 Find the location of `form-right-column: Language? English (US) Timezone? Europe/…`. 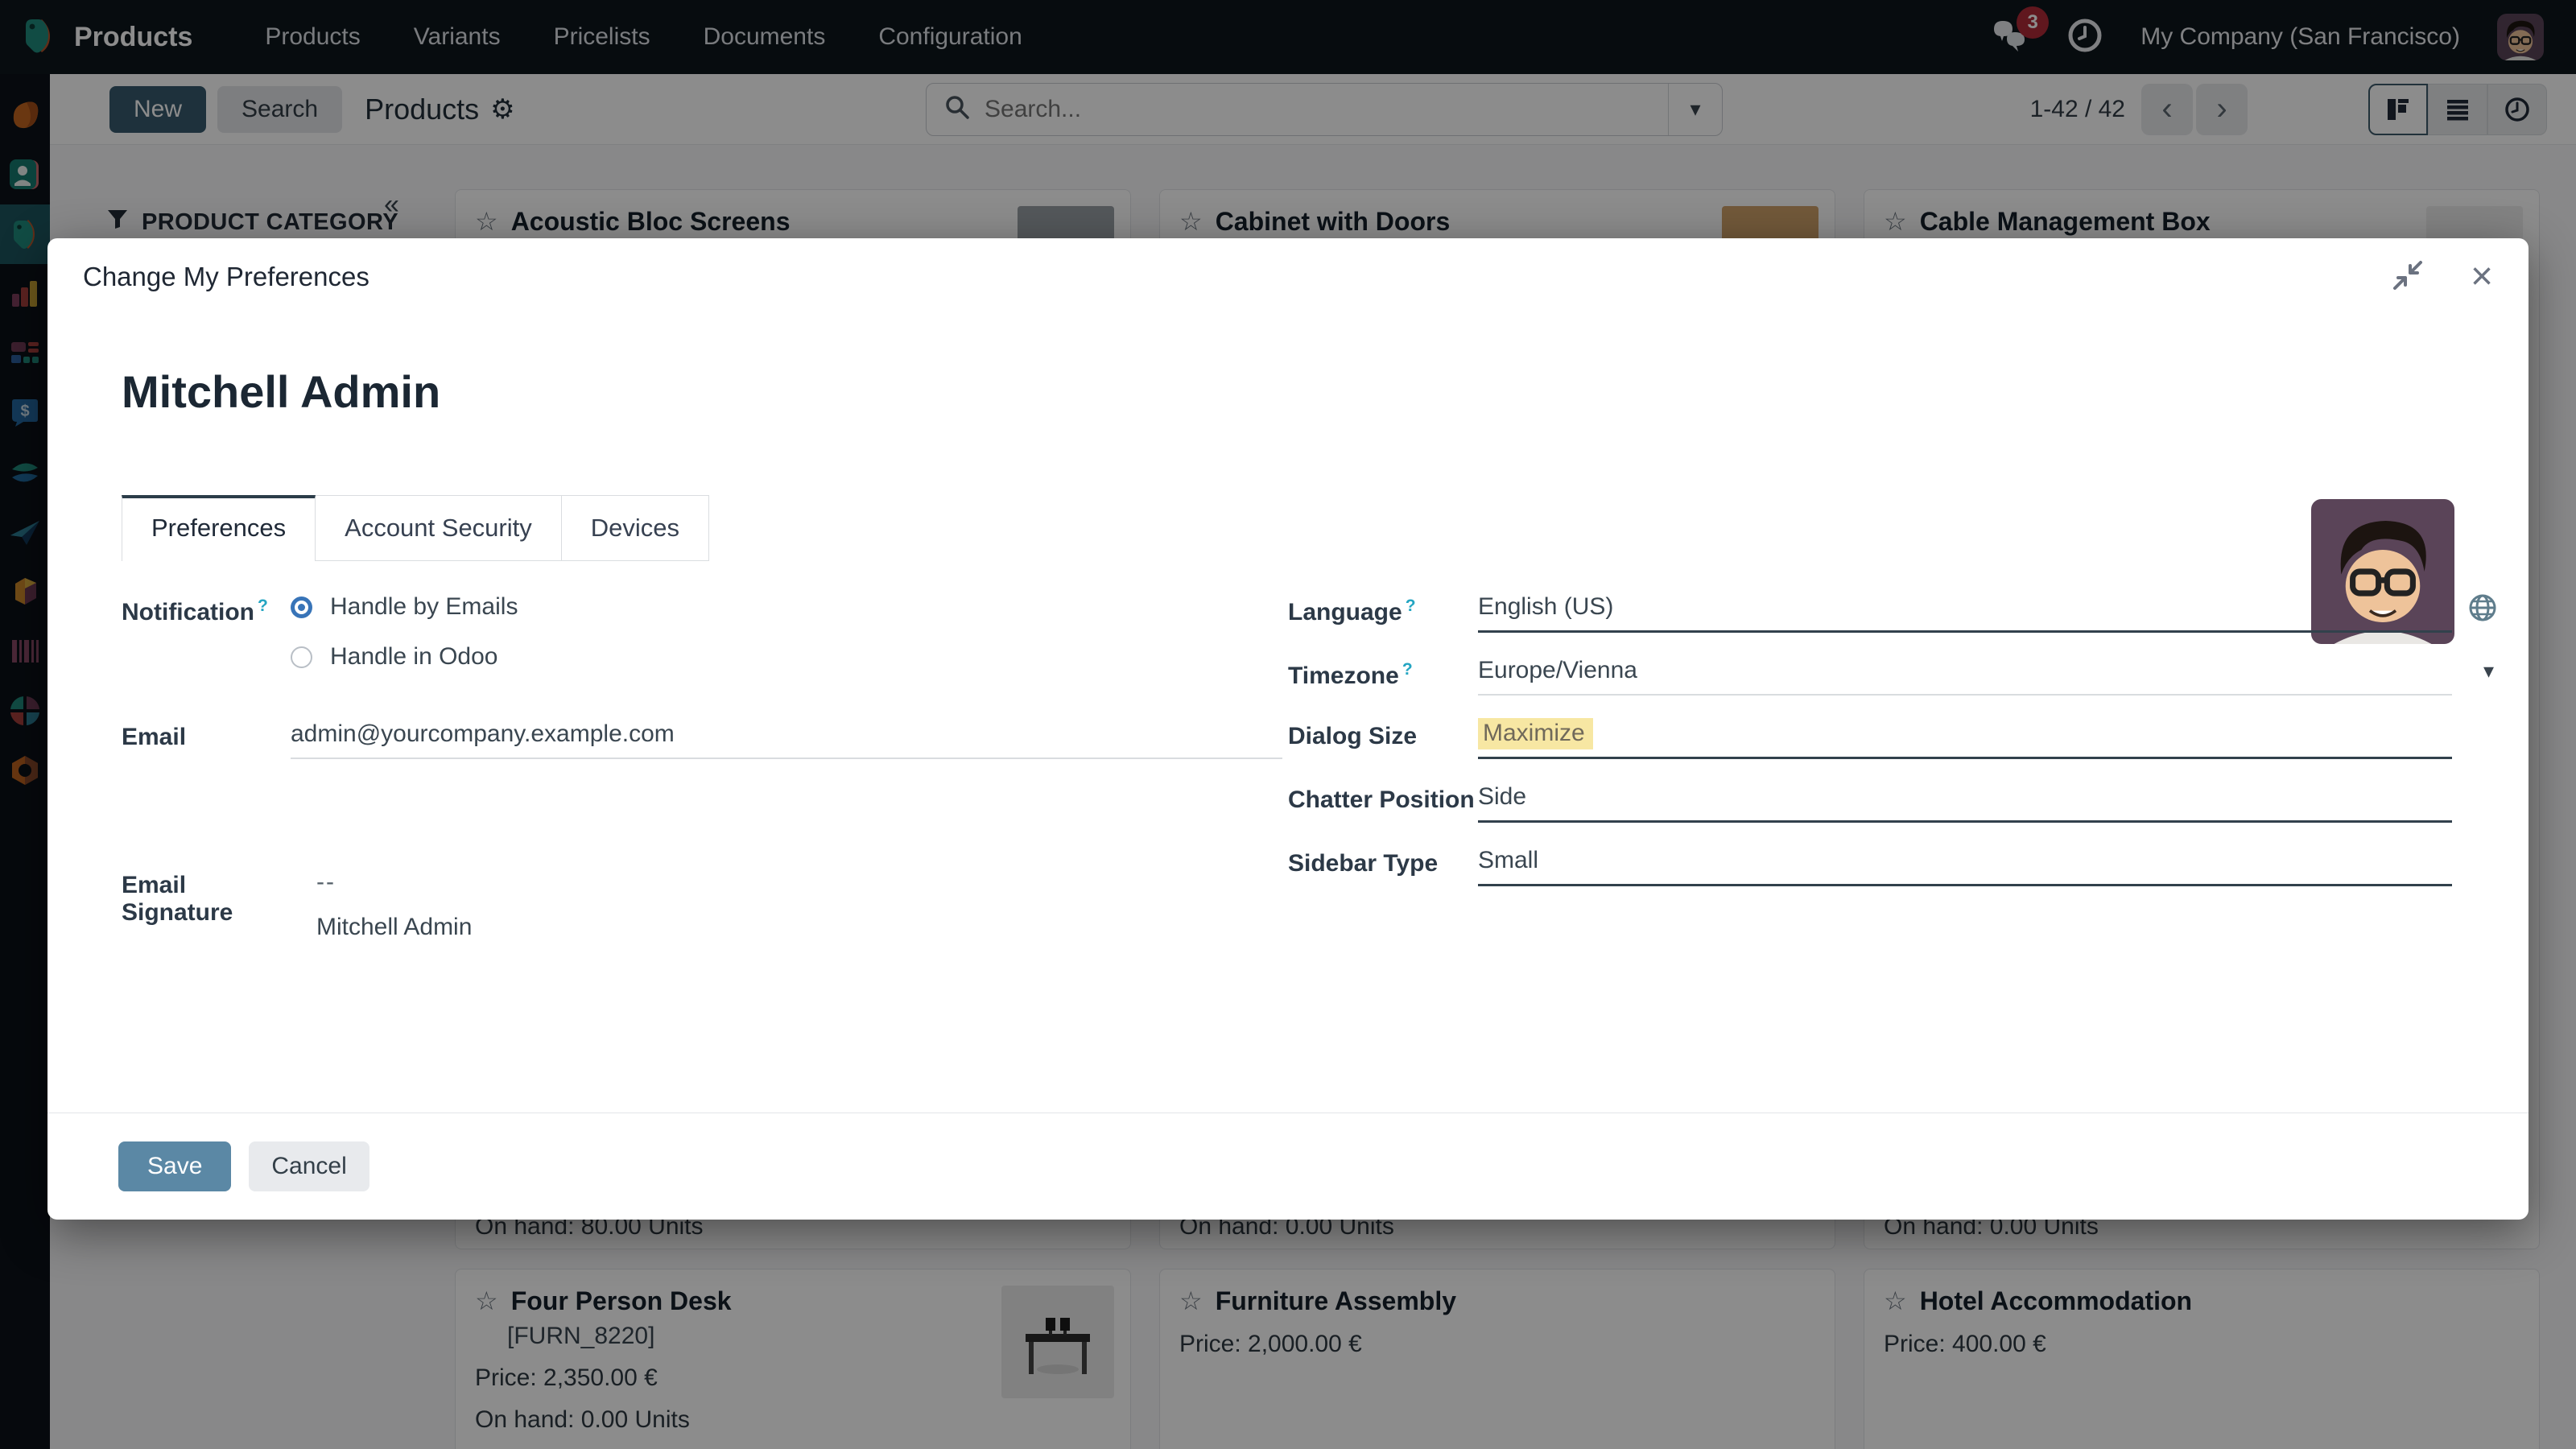

form-right-column: Language? English (US) Timezone? Europe/… is located at coordinates (1892, 780).